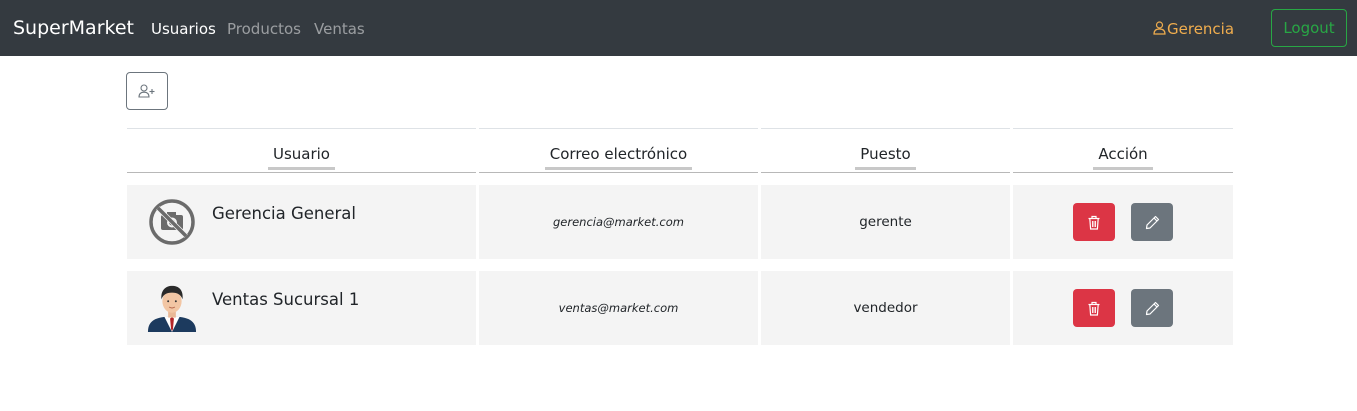  I want to click on logout-button: Logout, so click(1309, 28).